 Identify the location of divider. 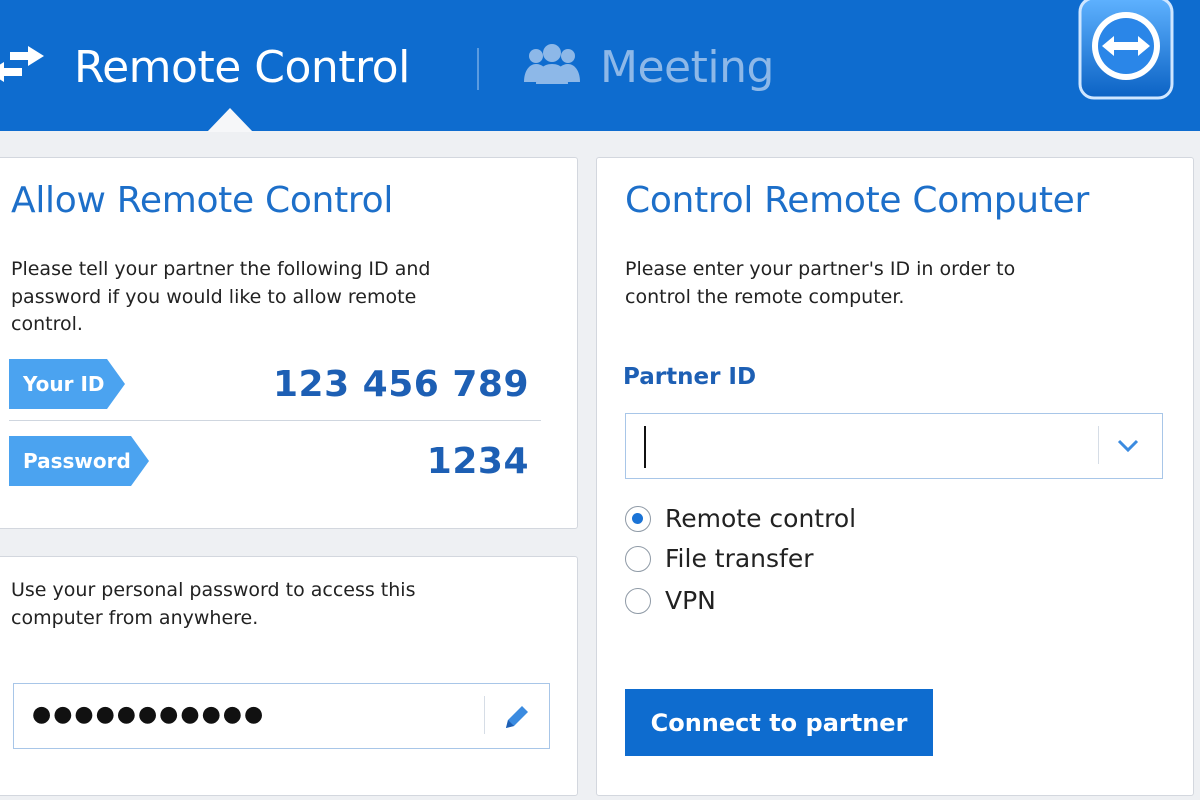
(275, 420).